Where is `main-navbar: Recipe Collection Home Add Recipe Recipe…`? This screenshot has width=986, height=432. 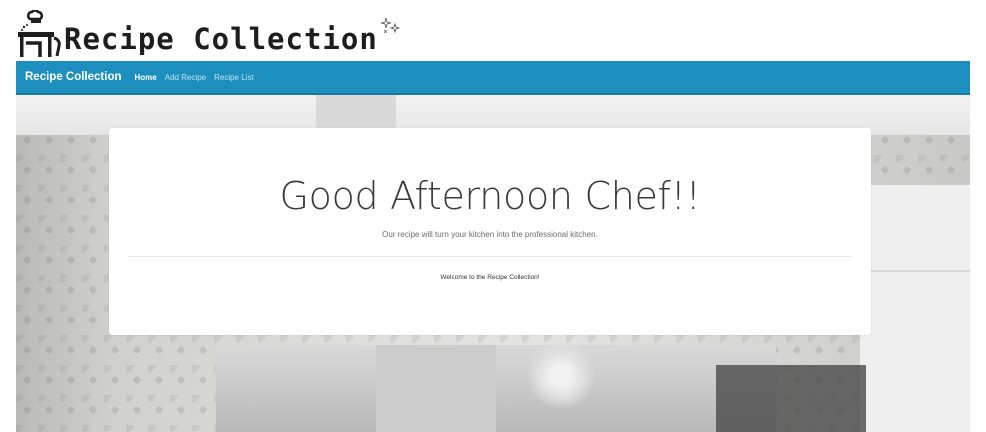 main-navbar: Recipe Collection Home Add Recipe Recipe… is located at coordinates (493, 78).